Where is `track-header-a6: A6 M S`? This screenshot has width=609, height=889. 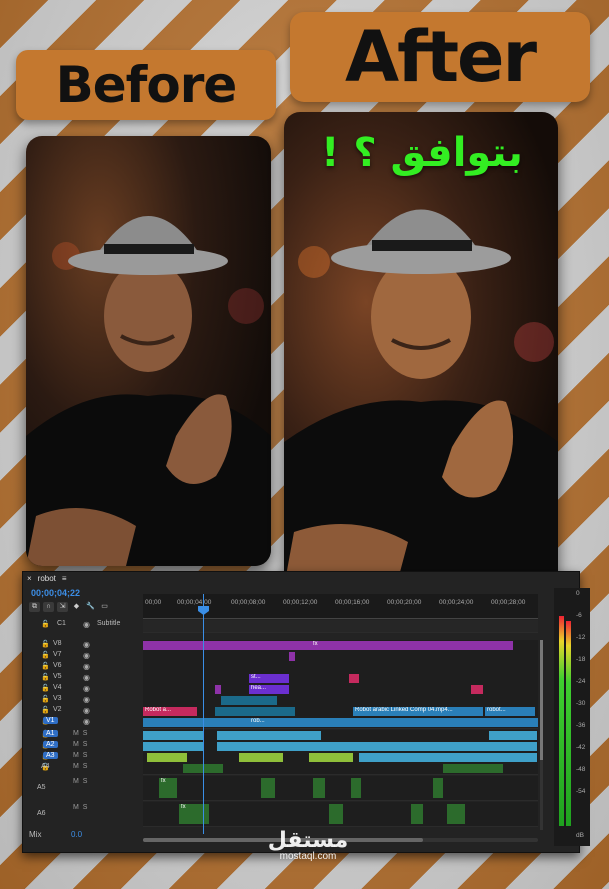
track-header-a6: A6 M S is located at coordinates (82, 814).